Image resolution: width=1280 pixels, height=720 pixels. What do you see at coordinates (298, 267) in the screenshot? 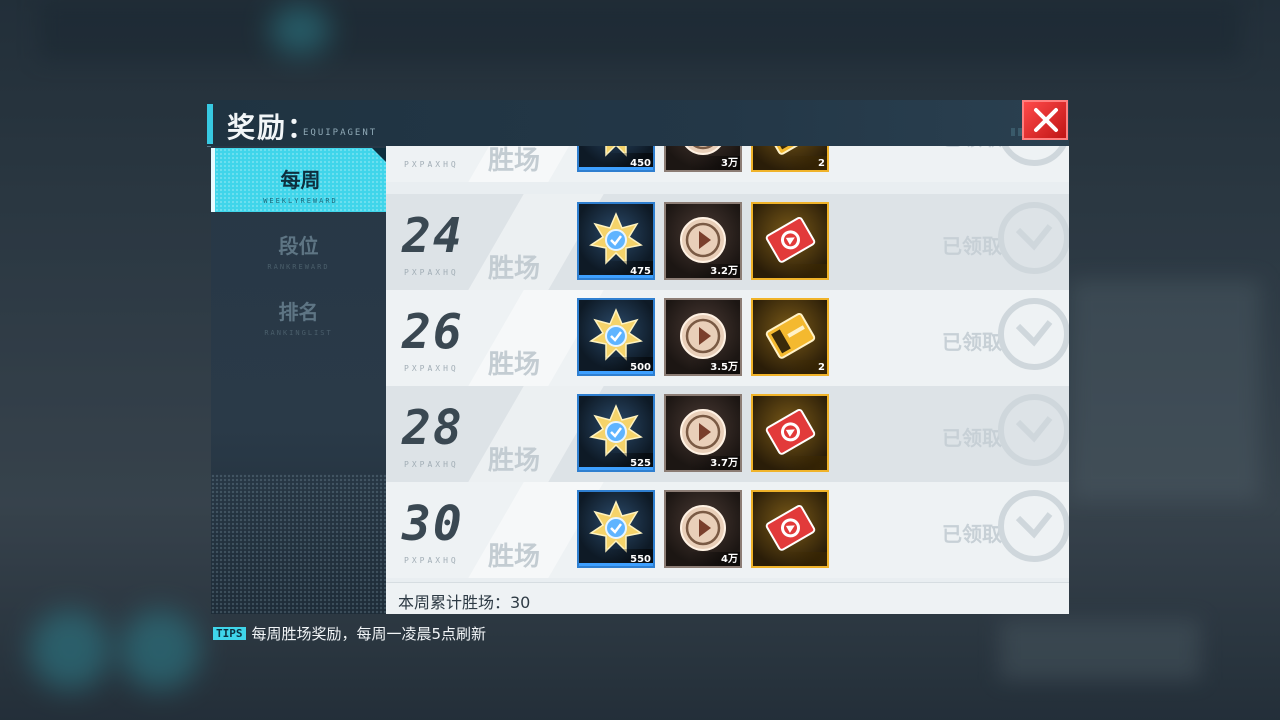
I see `tab-sublabel: RANKREWARD` at bounding box center [298, 267].